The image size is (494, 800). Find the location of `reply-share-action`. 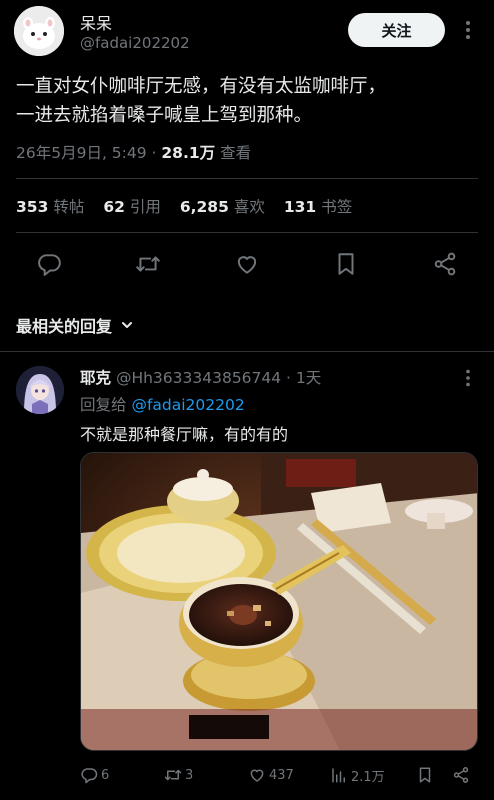

reply-share-action is located at coordinates (462, 775).